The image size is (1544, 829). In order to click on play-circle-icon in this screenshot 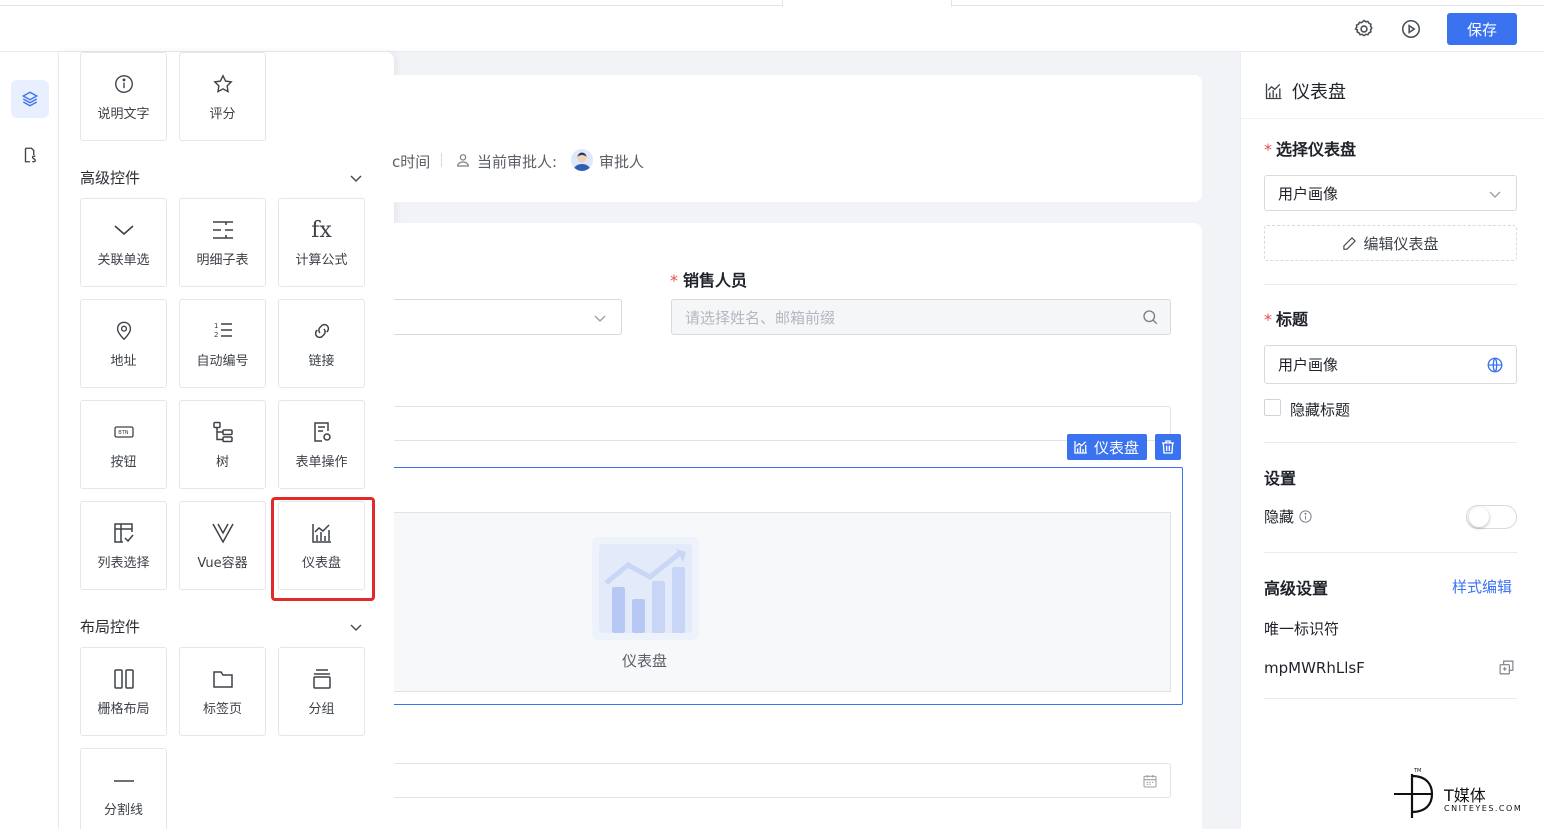, I will do `click(1411, 29)`.